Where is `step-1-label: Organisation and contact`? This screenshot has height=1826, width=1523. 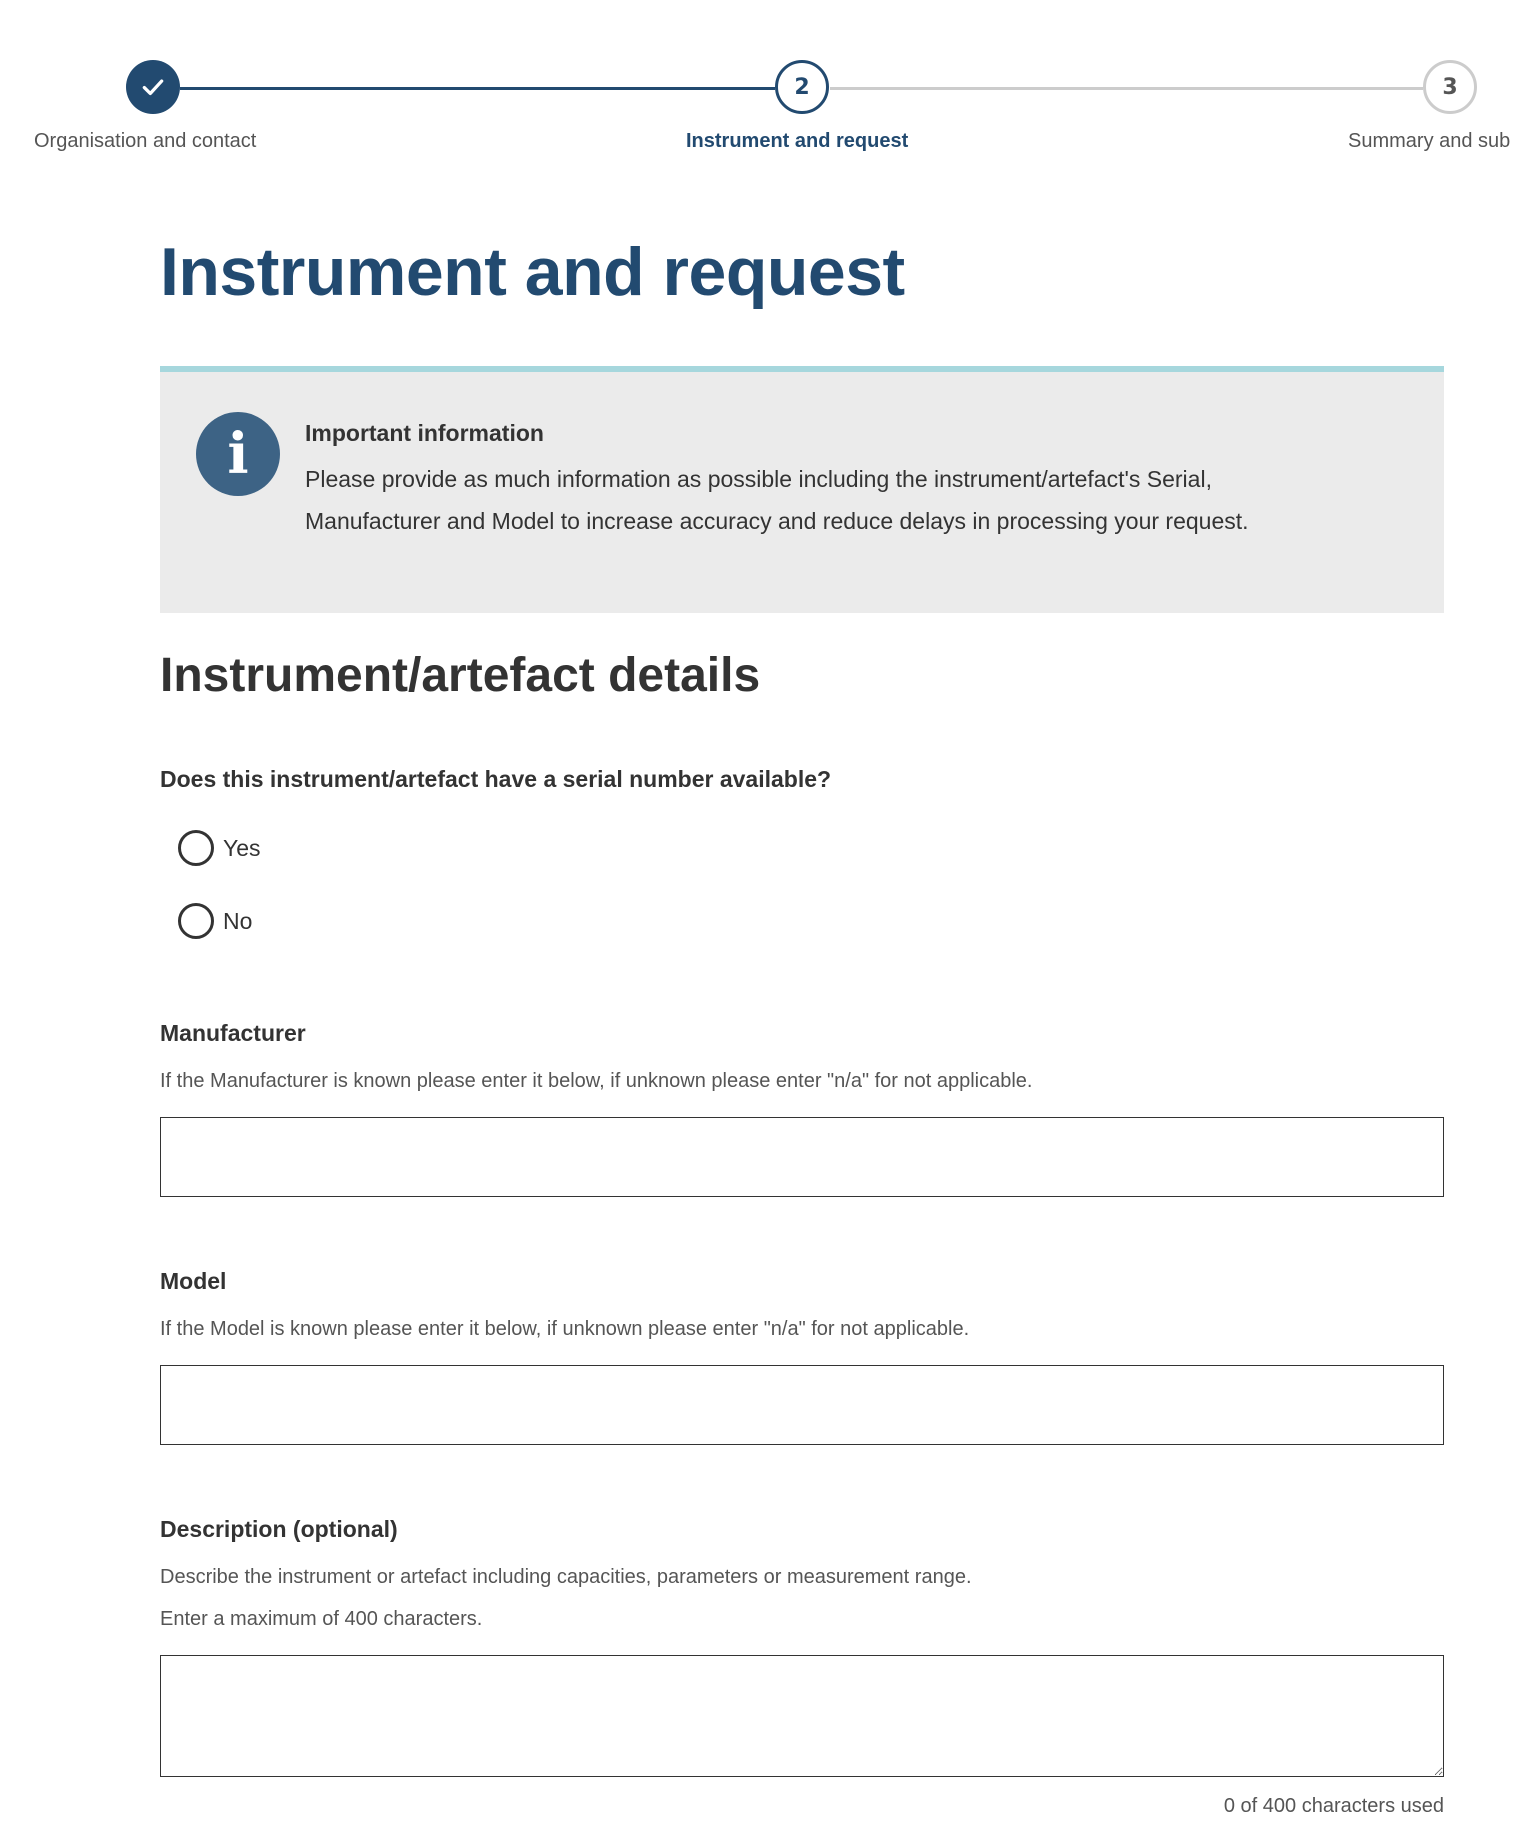 step-1-label: Organisation and contact is located at coordinates (145, 141).